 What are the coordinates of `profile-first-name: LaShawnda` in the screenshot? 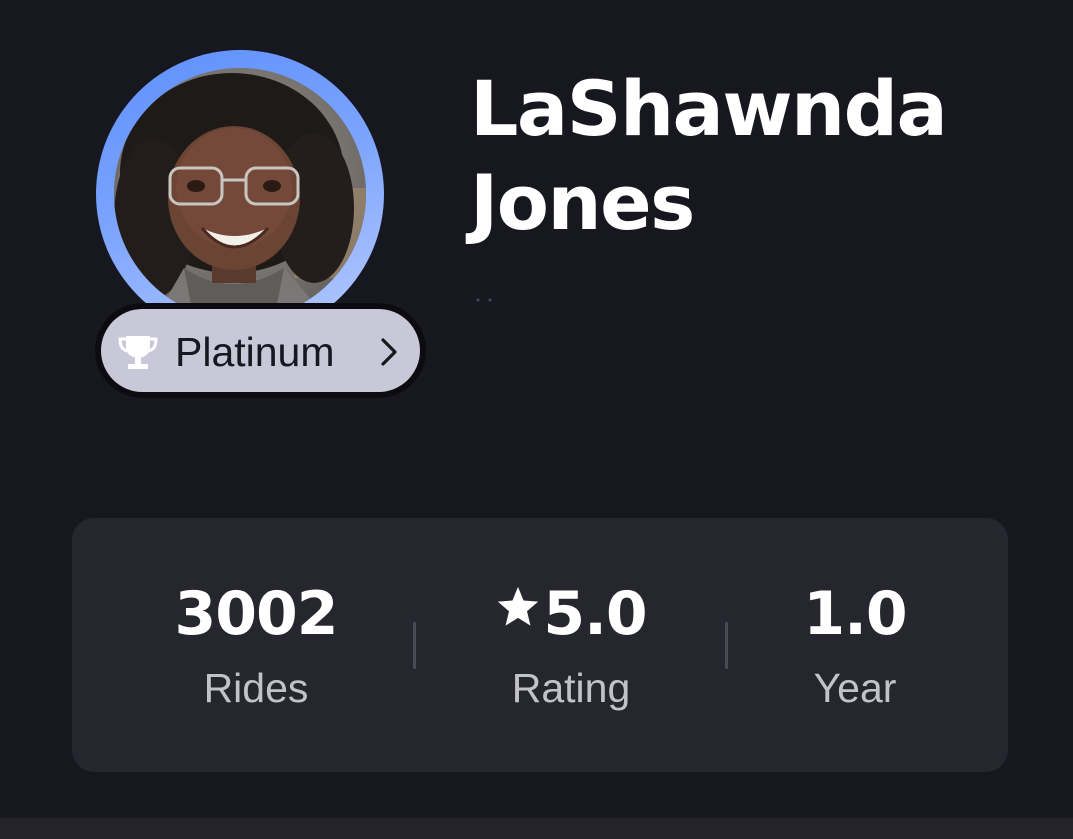 It's located at (709, 108).